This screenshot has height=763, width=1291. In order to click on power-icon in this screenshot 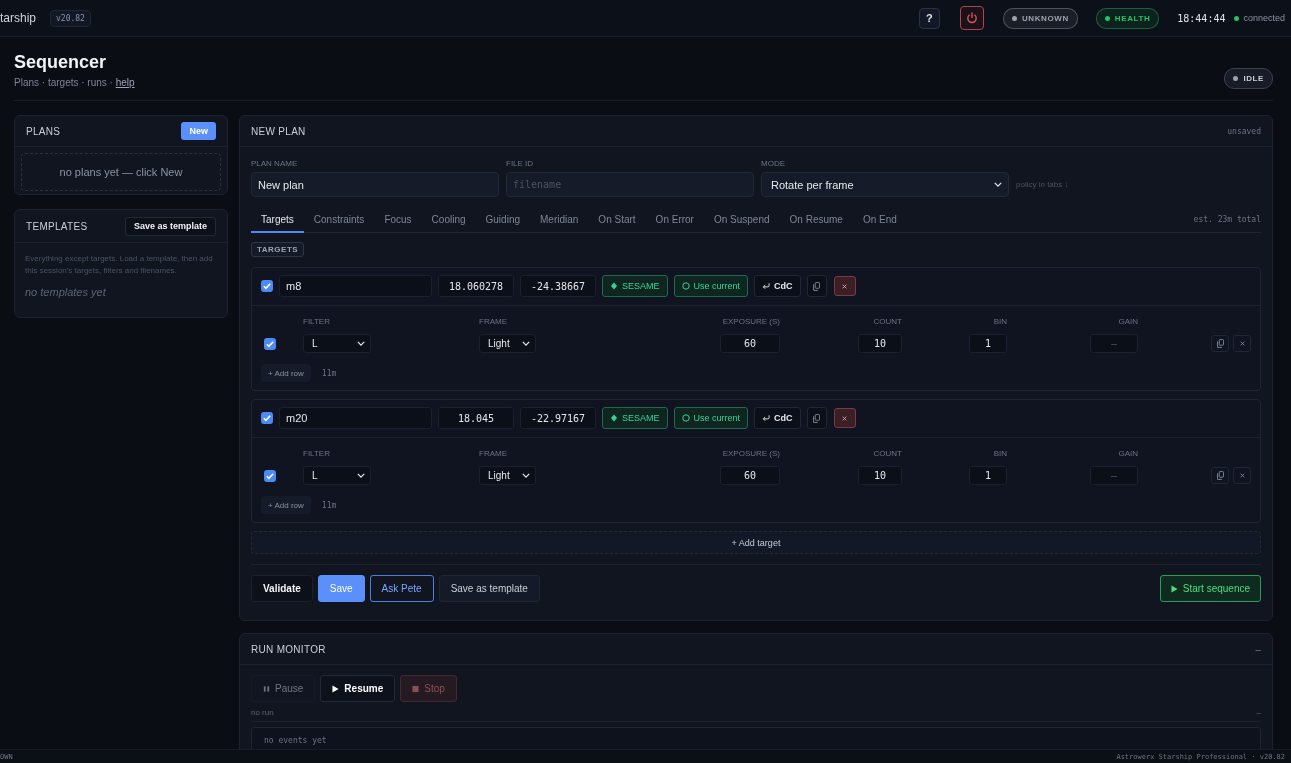, I will do `click(971, 18)`.